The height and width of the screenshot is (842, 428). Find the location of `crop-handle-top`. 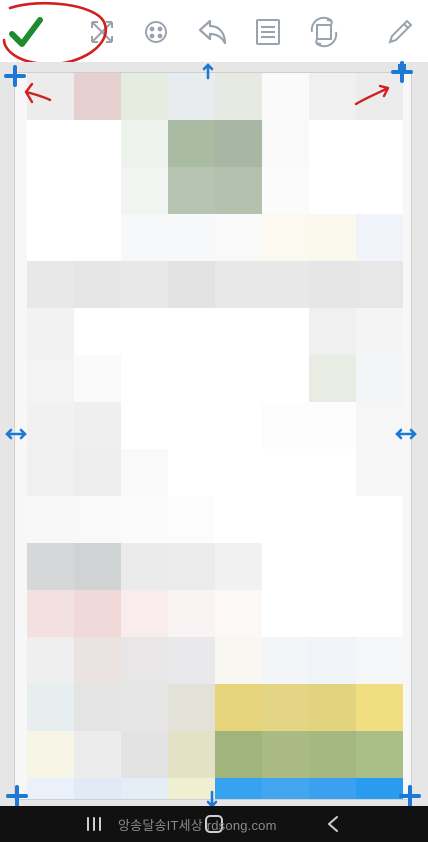

crop-handle-top is located at coordinates (208, 72).